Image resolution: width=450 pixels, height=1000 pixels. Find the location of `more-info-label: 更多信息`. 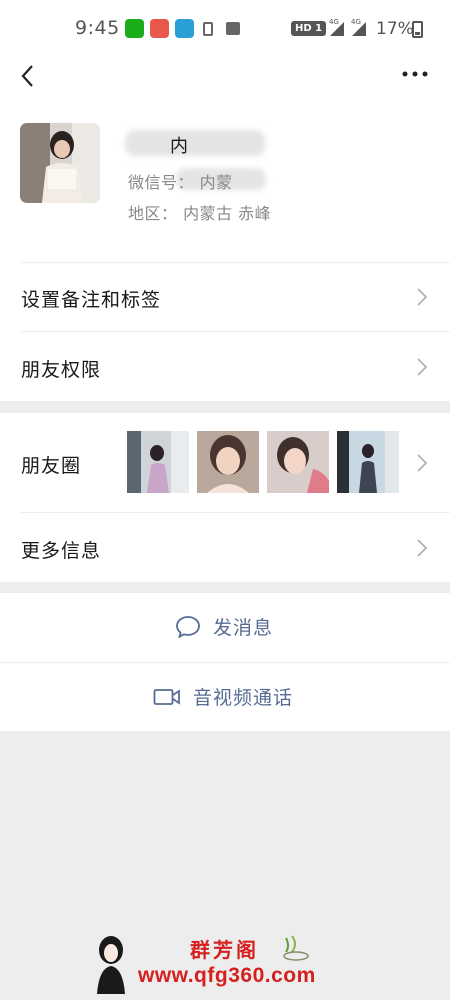

more-info-label: 更多信息 is located at coordinates (61, 551).